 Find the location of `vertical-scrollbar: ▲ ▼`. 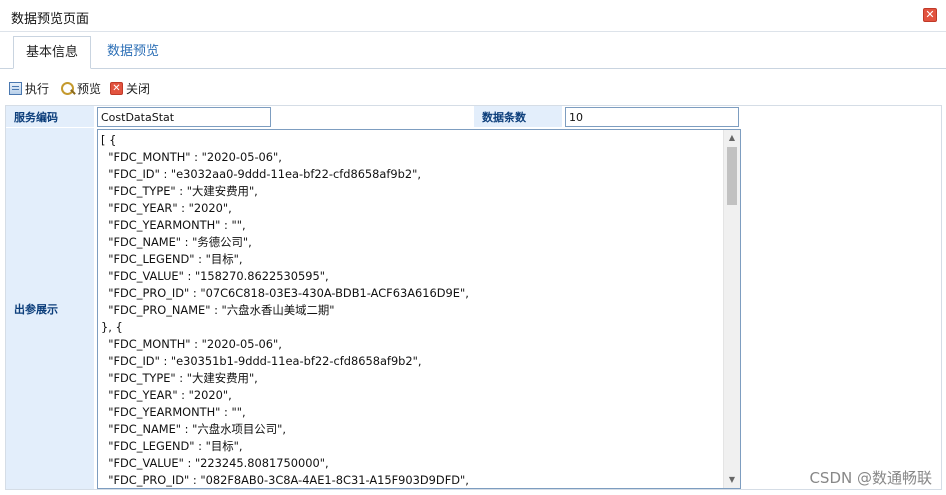

vertical-scrollbar: ▲ ▼ is located at coordinates (731, 309).